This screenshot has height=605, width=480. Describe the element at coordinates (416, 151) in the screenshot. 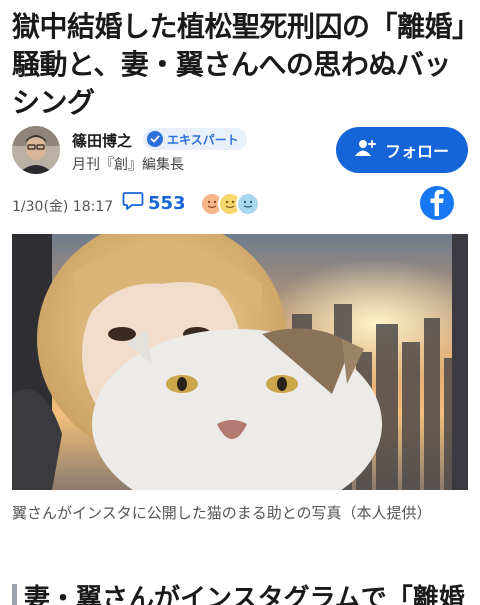

I see `follow-button-label: フォロー` at that location.